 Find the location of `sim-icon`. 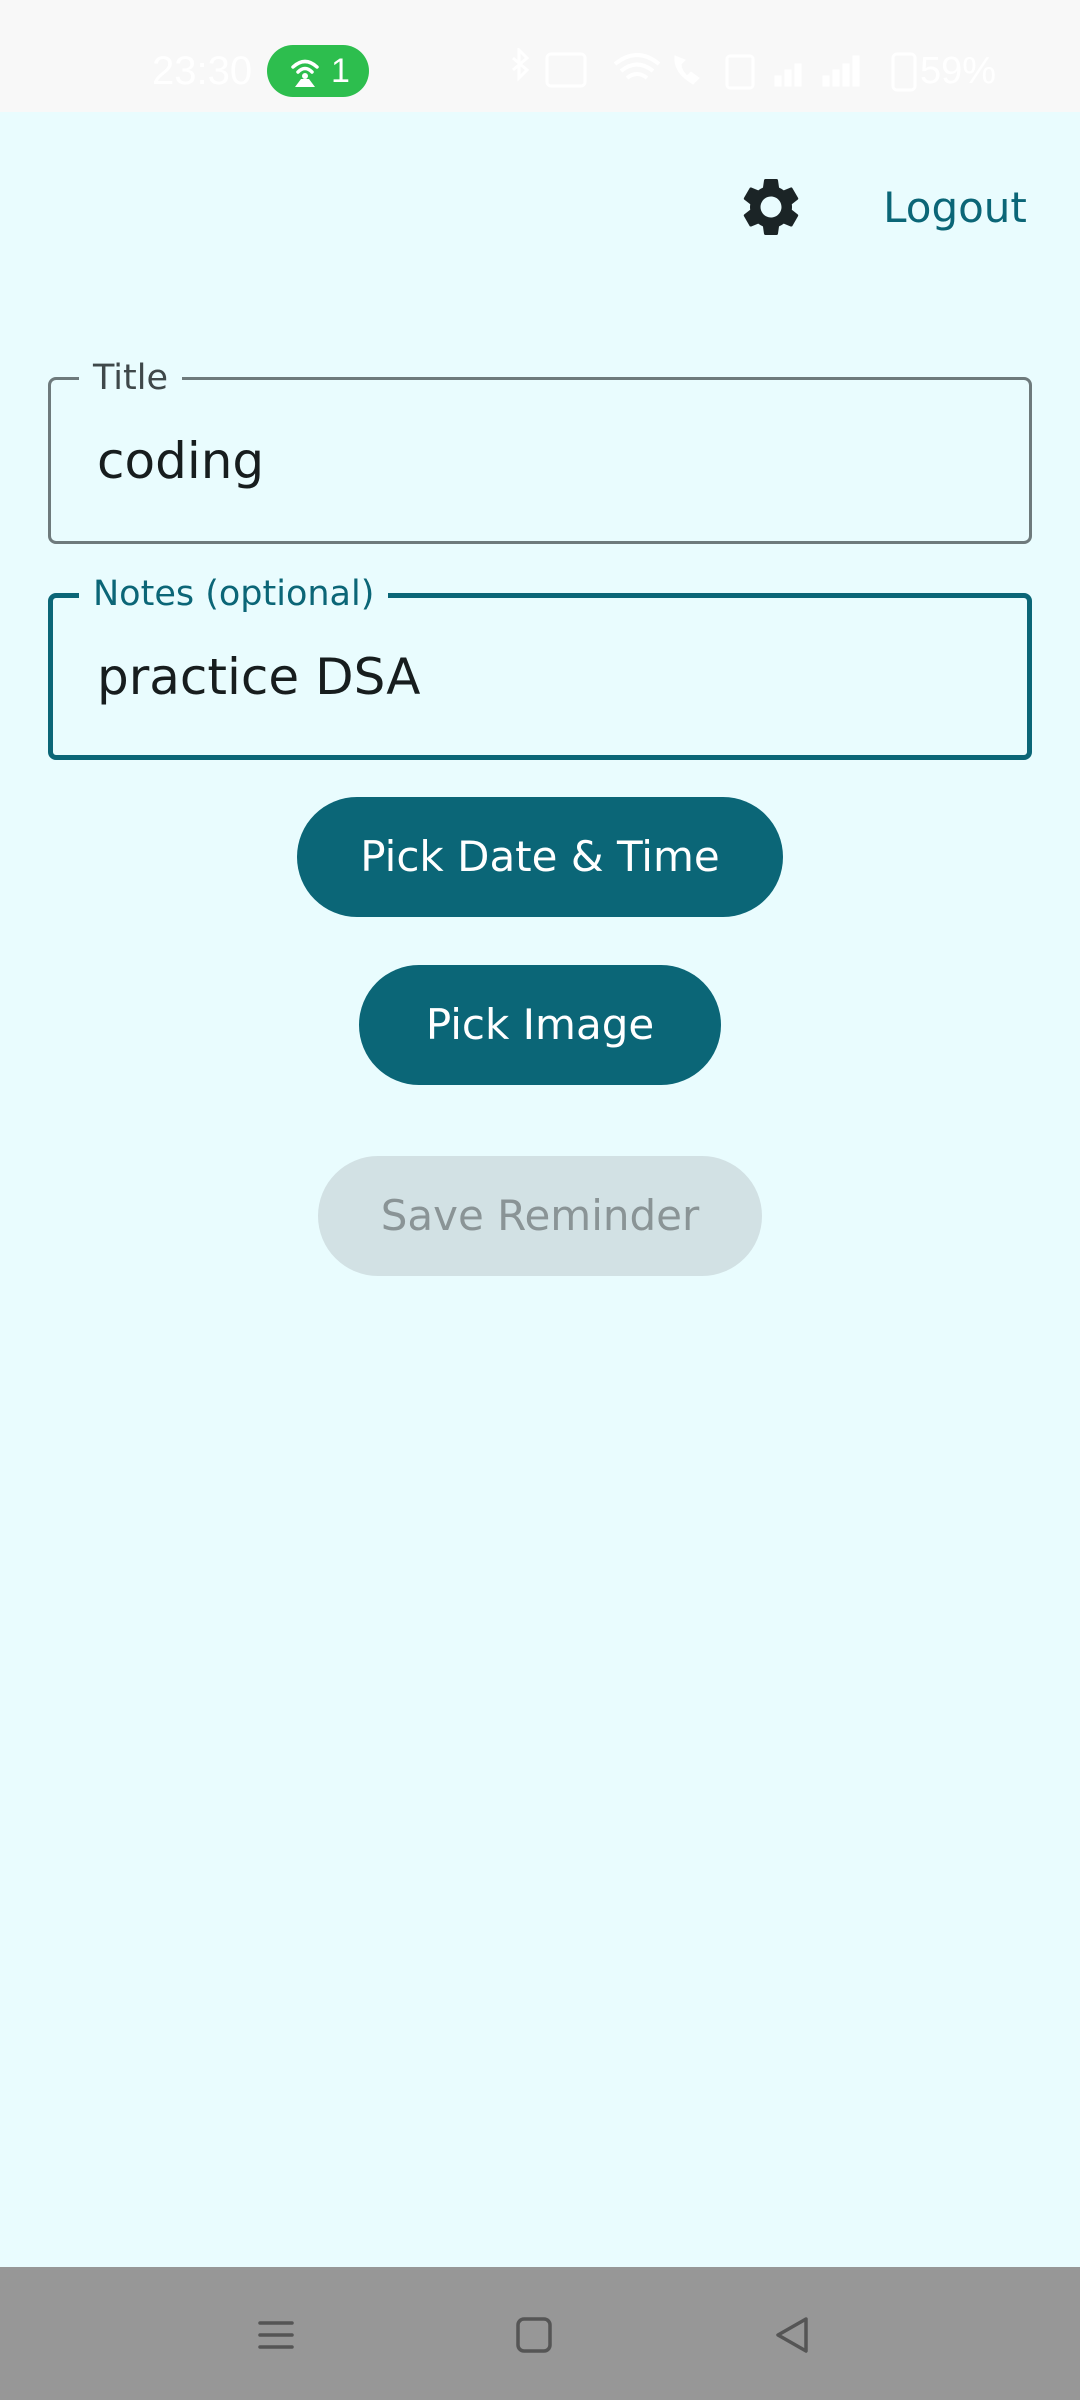

sim-icon is located at coordinates (740, 72).